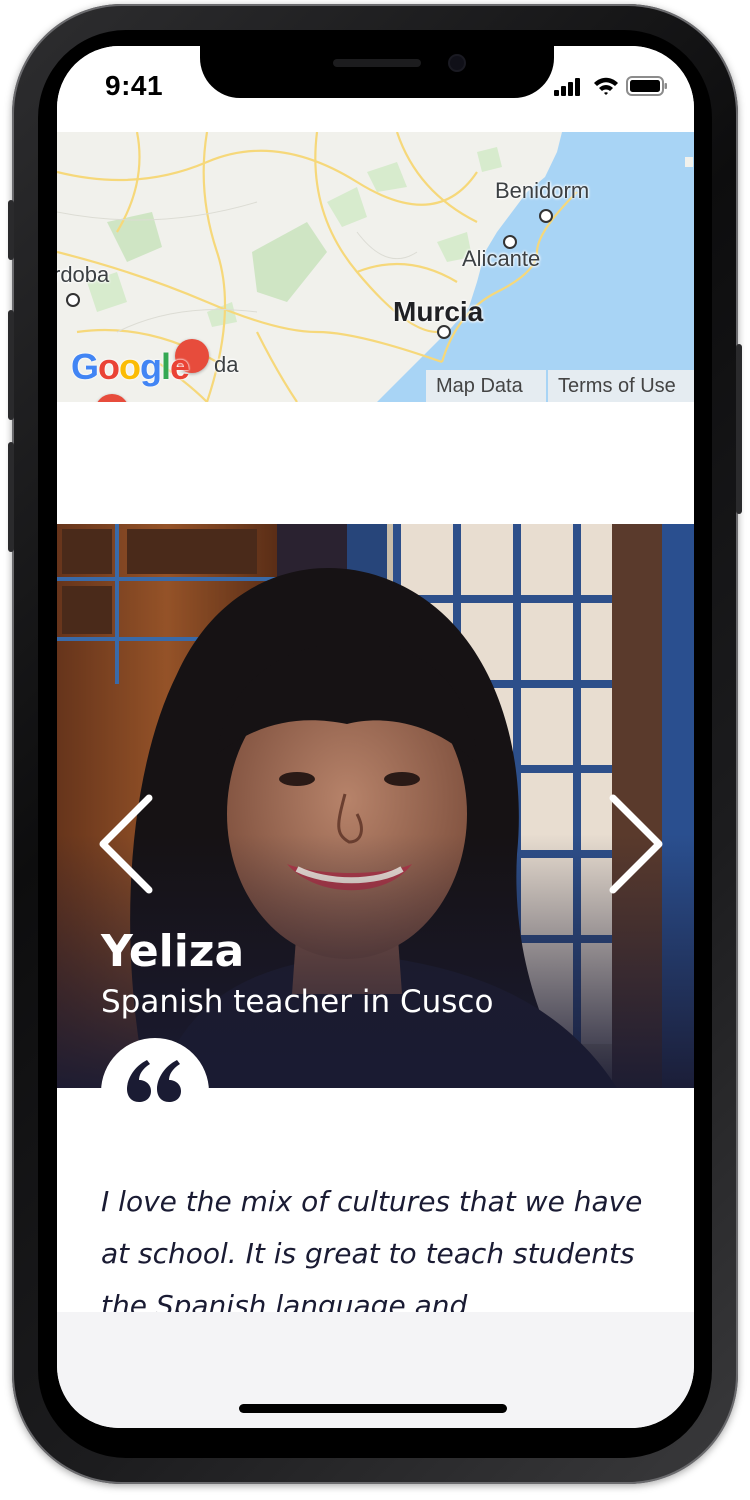 This screenshot has height=1500, width=750. What do you see at coordinates (226, 364) in the screenshot?
I see `city-label: da` at bounding box center [226, 364].